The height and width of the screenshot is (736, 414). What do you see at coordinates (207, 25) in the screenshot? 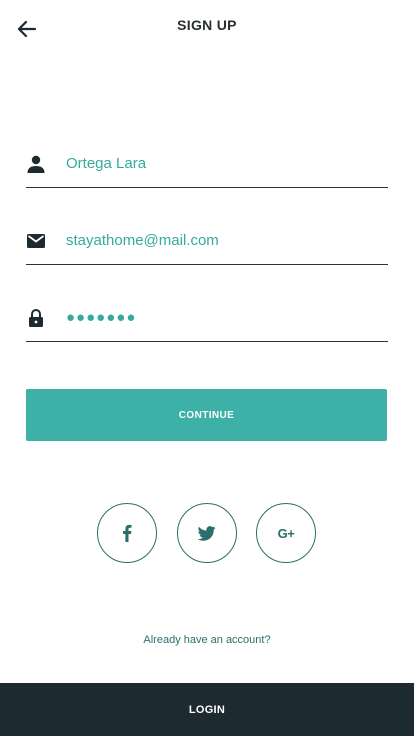
I see `page-title: SIGN UP` at bounding box center [207, 25].